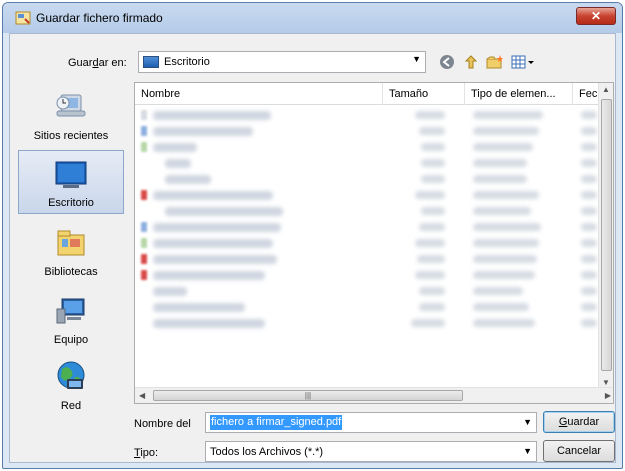  Describe the element at coordinates (276, 422) in the screenshot. I see `filename-value: fichero a firmar_signed.pdf` at that location.